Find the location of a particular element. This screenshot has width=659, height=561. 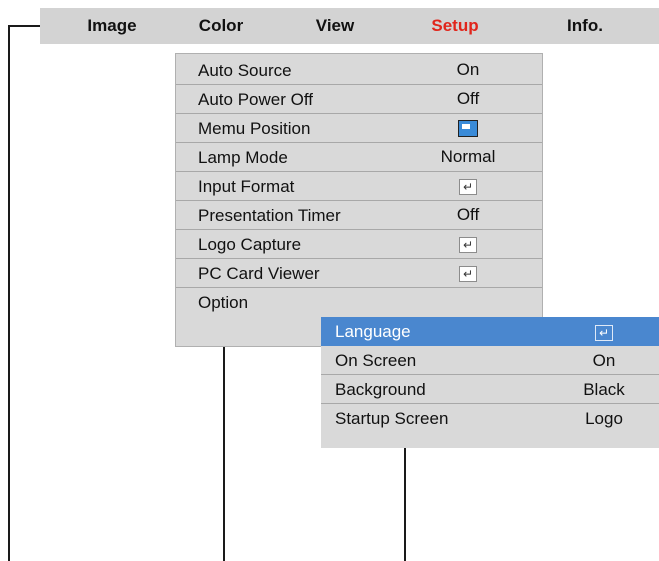

submenu-item-language: Language ↵ is located at coordinates (490, 331).